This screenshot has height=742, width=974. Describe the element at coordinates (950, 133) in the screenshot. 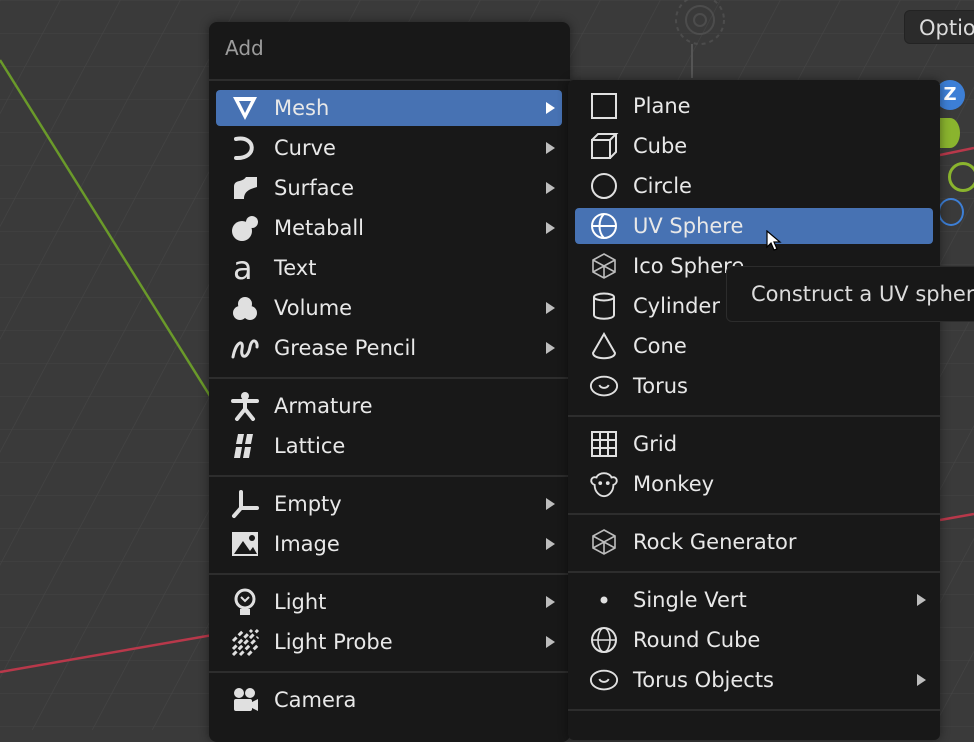

I see `gizmo-y-button` at that location.